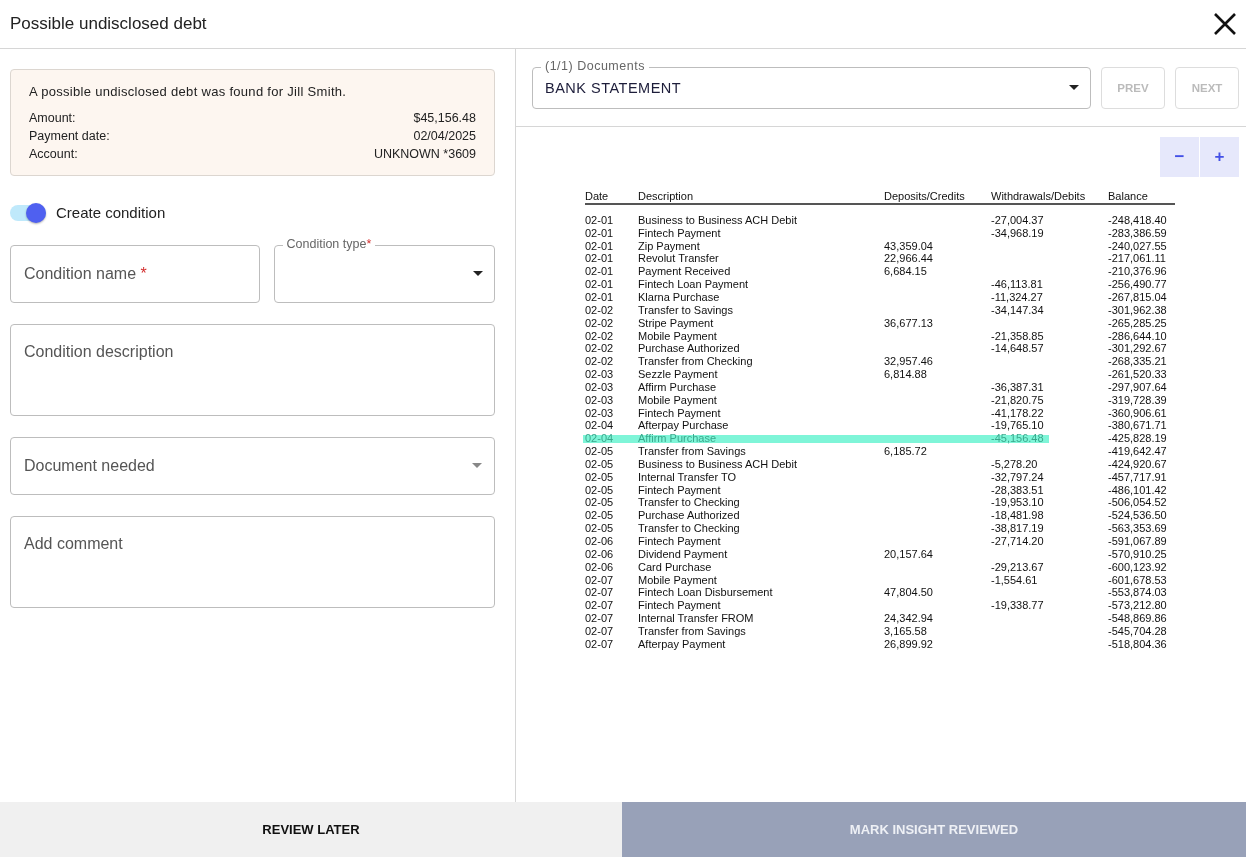 This screenshot has height=857, width=1246. I want to click on select-field: Condition type*, so click(384, 270).